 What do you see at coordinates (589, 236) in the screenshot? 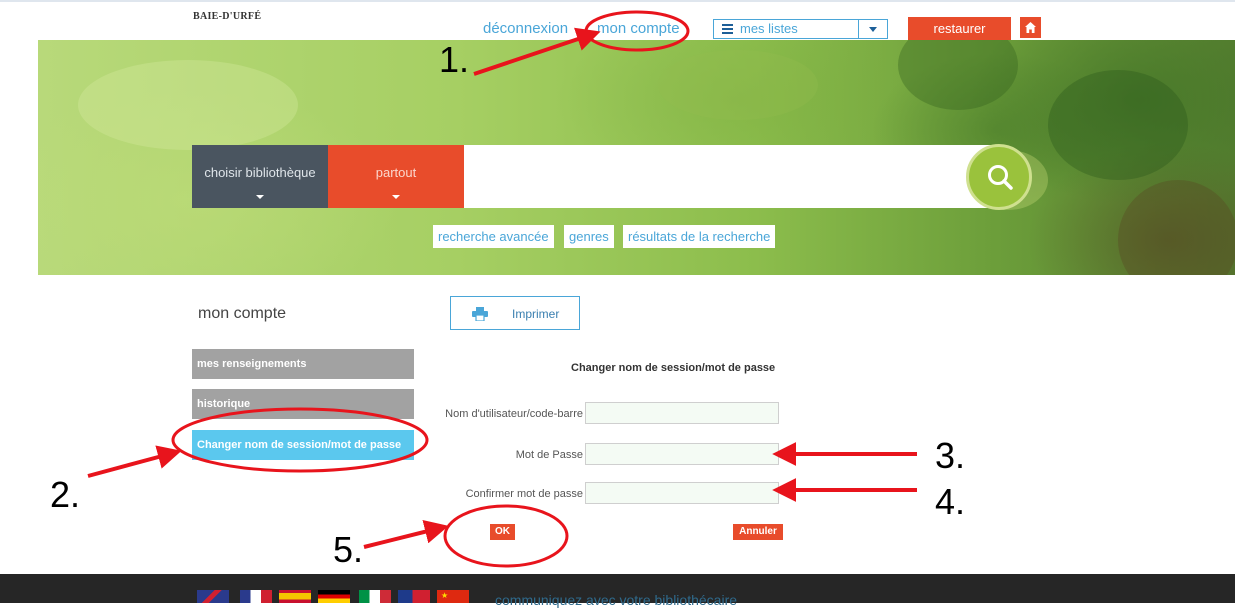
I see `genres-link: genres` at bounding box center [589, 236].